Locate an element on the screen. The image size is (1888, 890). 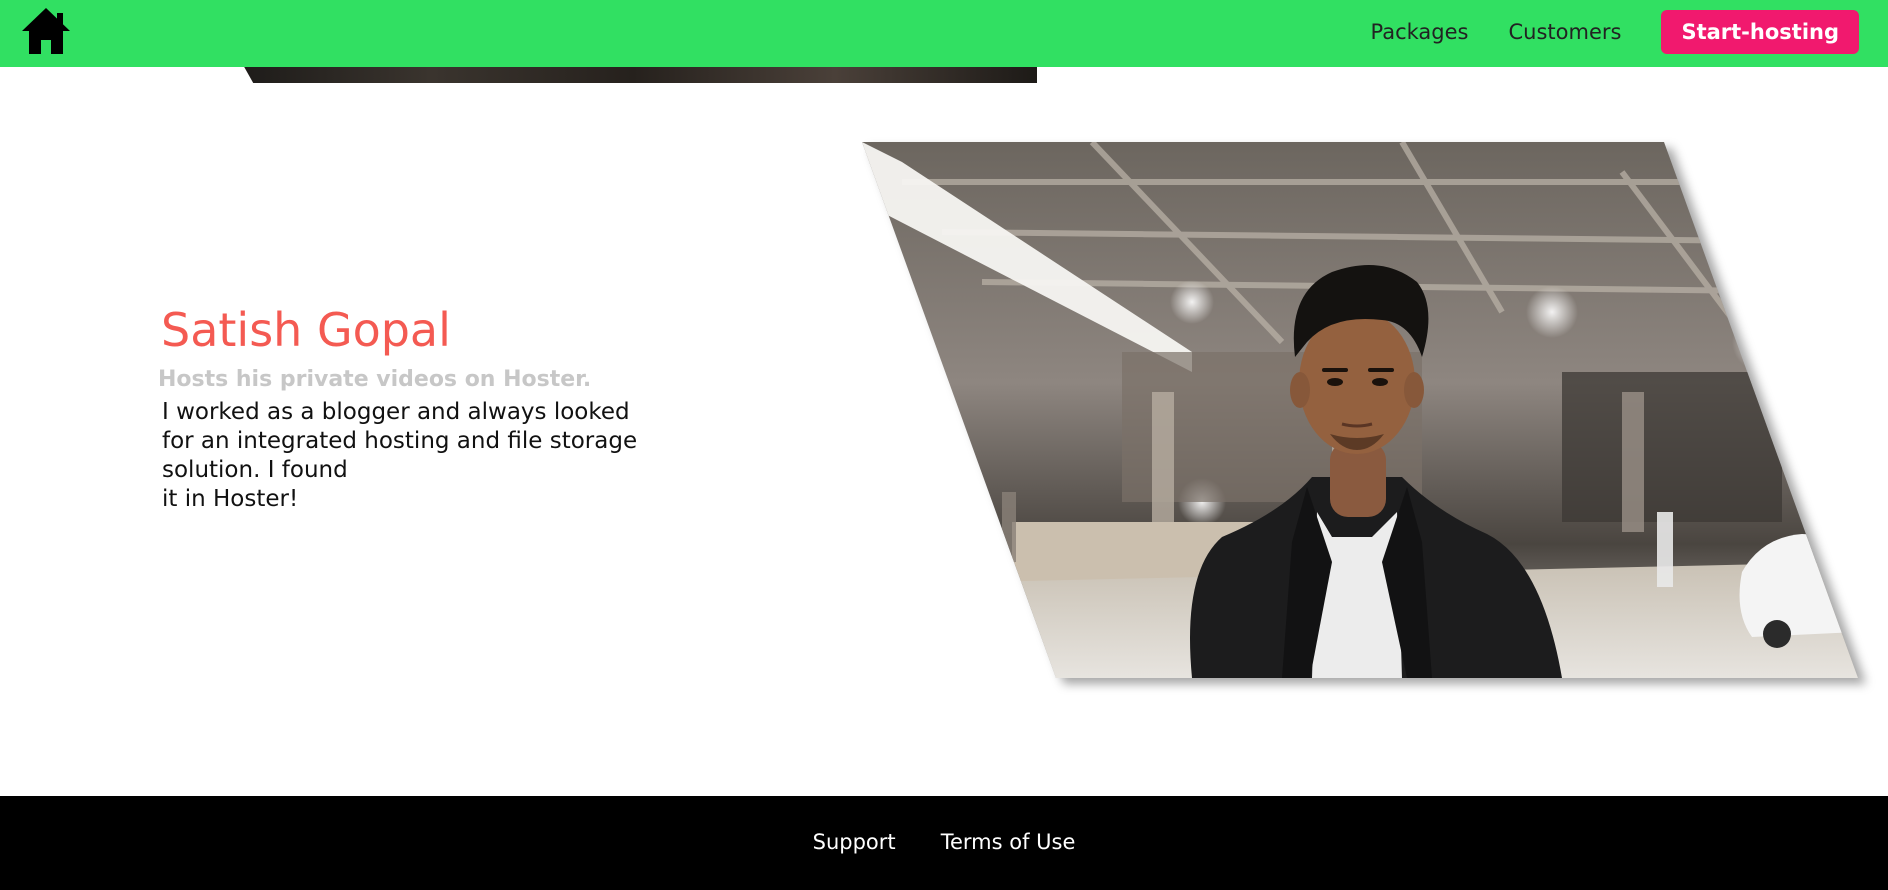
quote-line: it in Hoster! is located at coordinates (230, 499).